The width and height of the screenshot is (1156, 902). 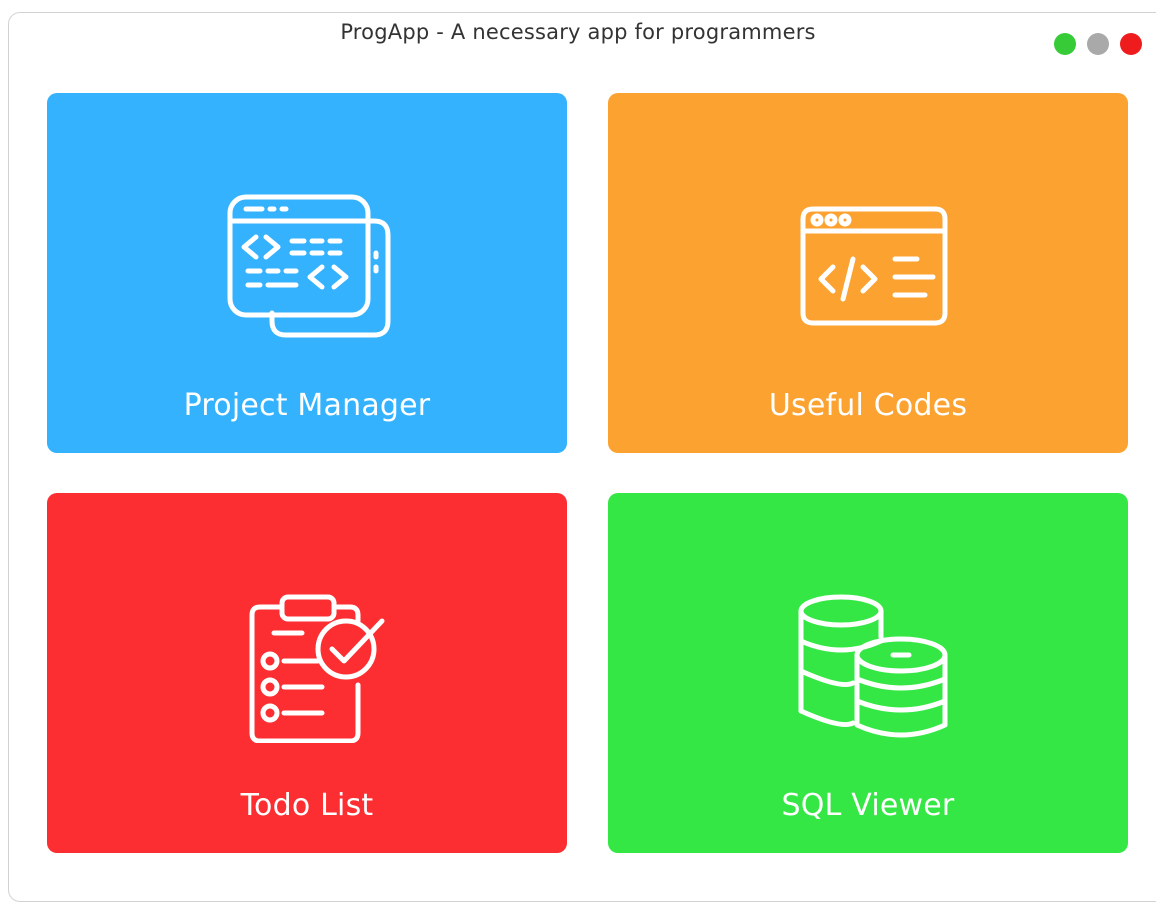 What do you see at coordinates (868, 405) in the screenshot?
I see `tile-label: Useful Codes` at bounding box center [868, 405].